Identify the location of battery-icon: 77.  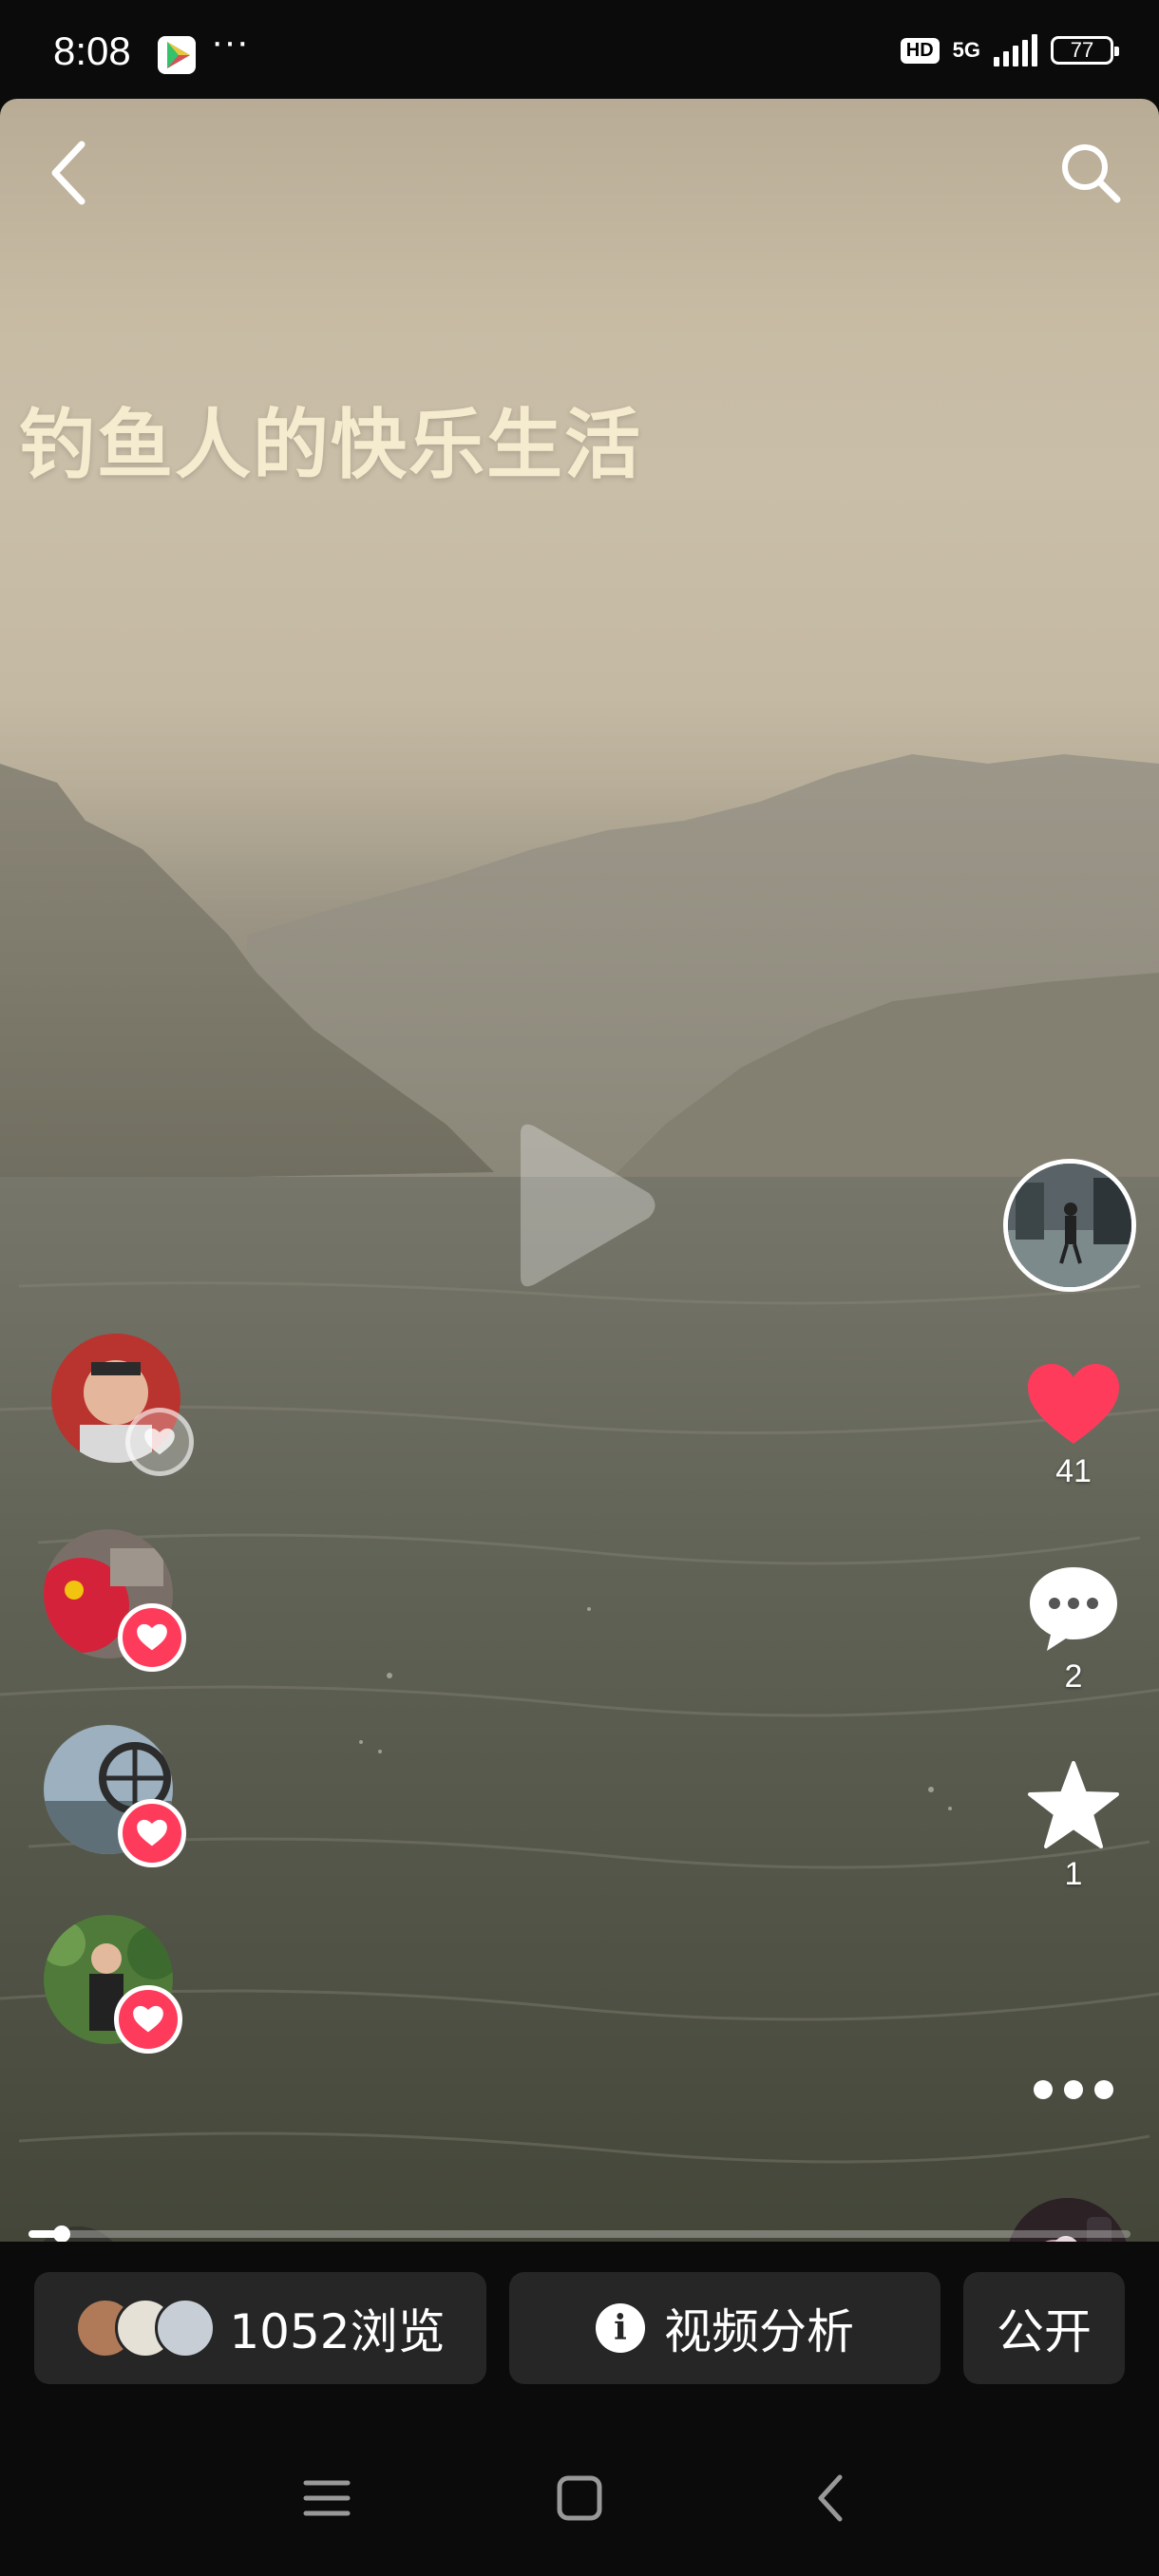
(1085, 50).